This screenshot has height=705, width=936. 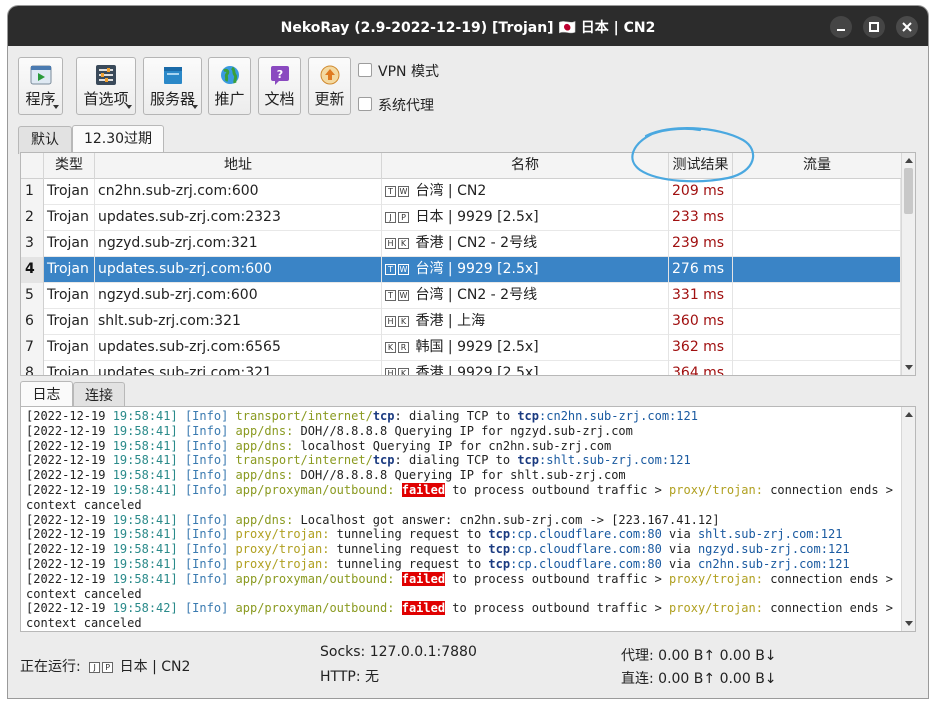 I want to click on cell-address: shlt.sub-zrj.com:321, so click(x=238, y=322).